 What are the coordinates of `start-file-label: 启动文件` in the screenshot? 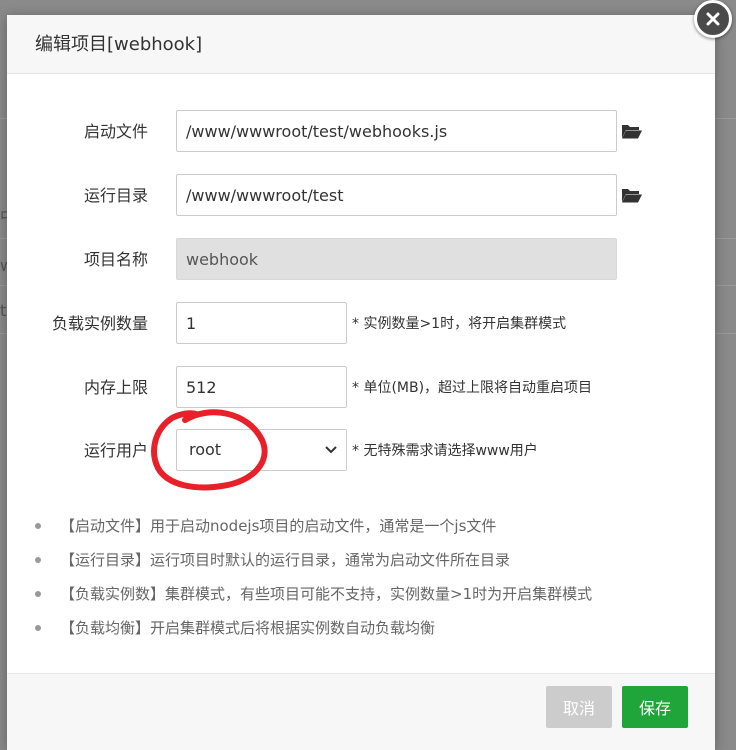 It's located at (115, 131).